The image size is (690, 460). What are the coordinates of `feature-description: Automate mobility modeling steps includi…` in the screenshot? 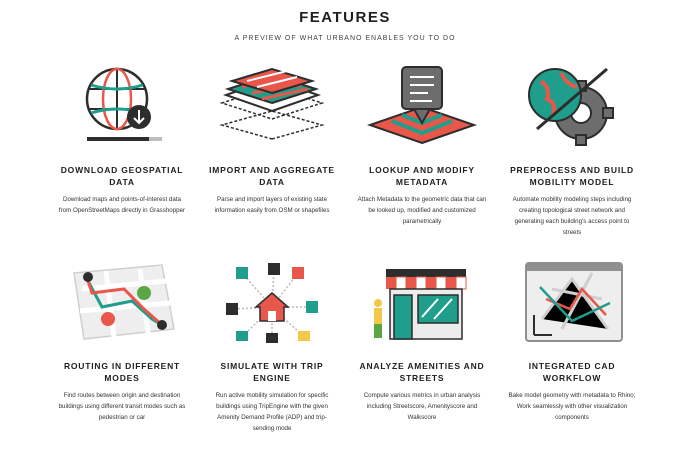 It's located at (572, 216).